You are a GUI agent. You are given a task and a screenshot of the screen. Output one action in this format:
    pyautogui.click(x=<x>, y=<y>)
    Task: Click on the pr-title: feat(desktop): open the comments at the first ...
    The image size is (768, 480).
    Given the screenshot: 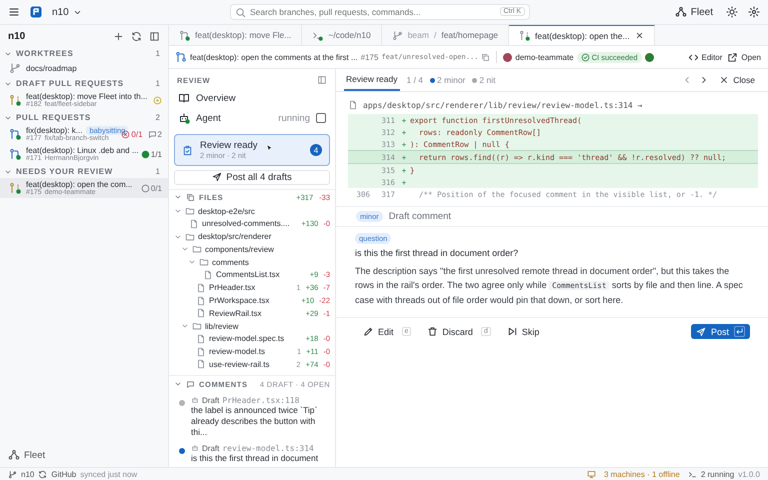 What is the action you would take?
    pyautogui.click(x=274, y=57)
    